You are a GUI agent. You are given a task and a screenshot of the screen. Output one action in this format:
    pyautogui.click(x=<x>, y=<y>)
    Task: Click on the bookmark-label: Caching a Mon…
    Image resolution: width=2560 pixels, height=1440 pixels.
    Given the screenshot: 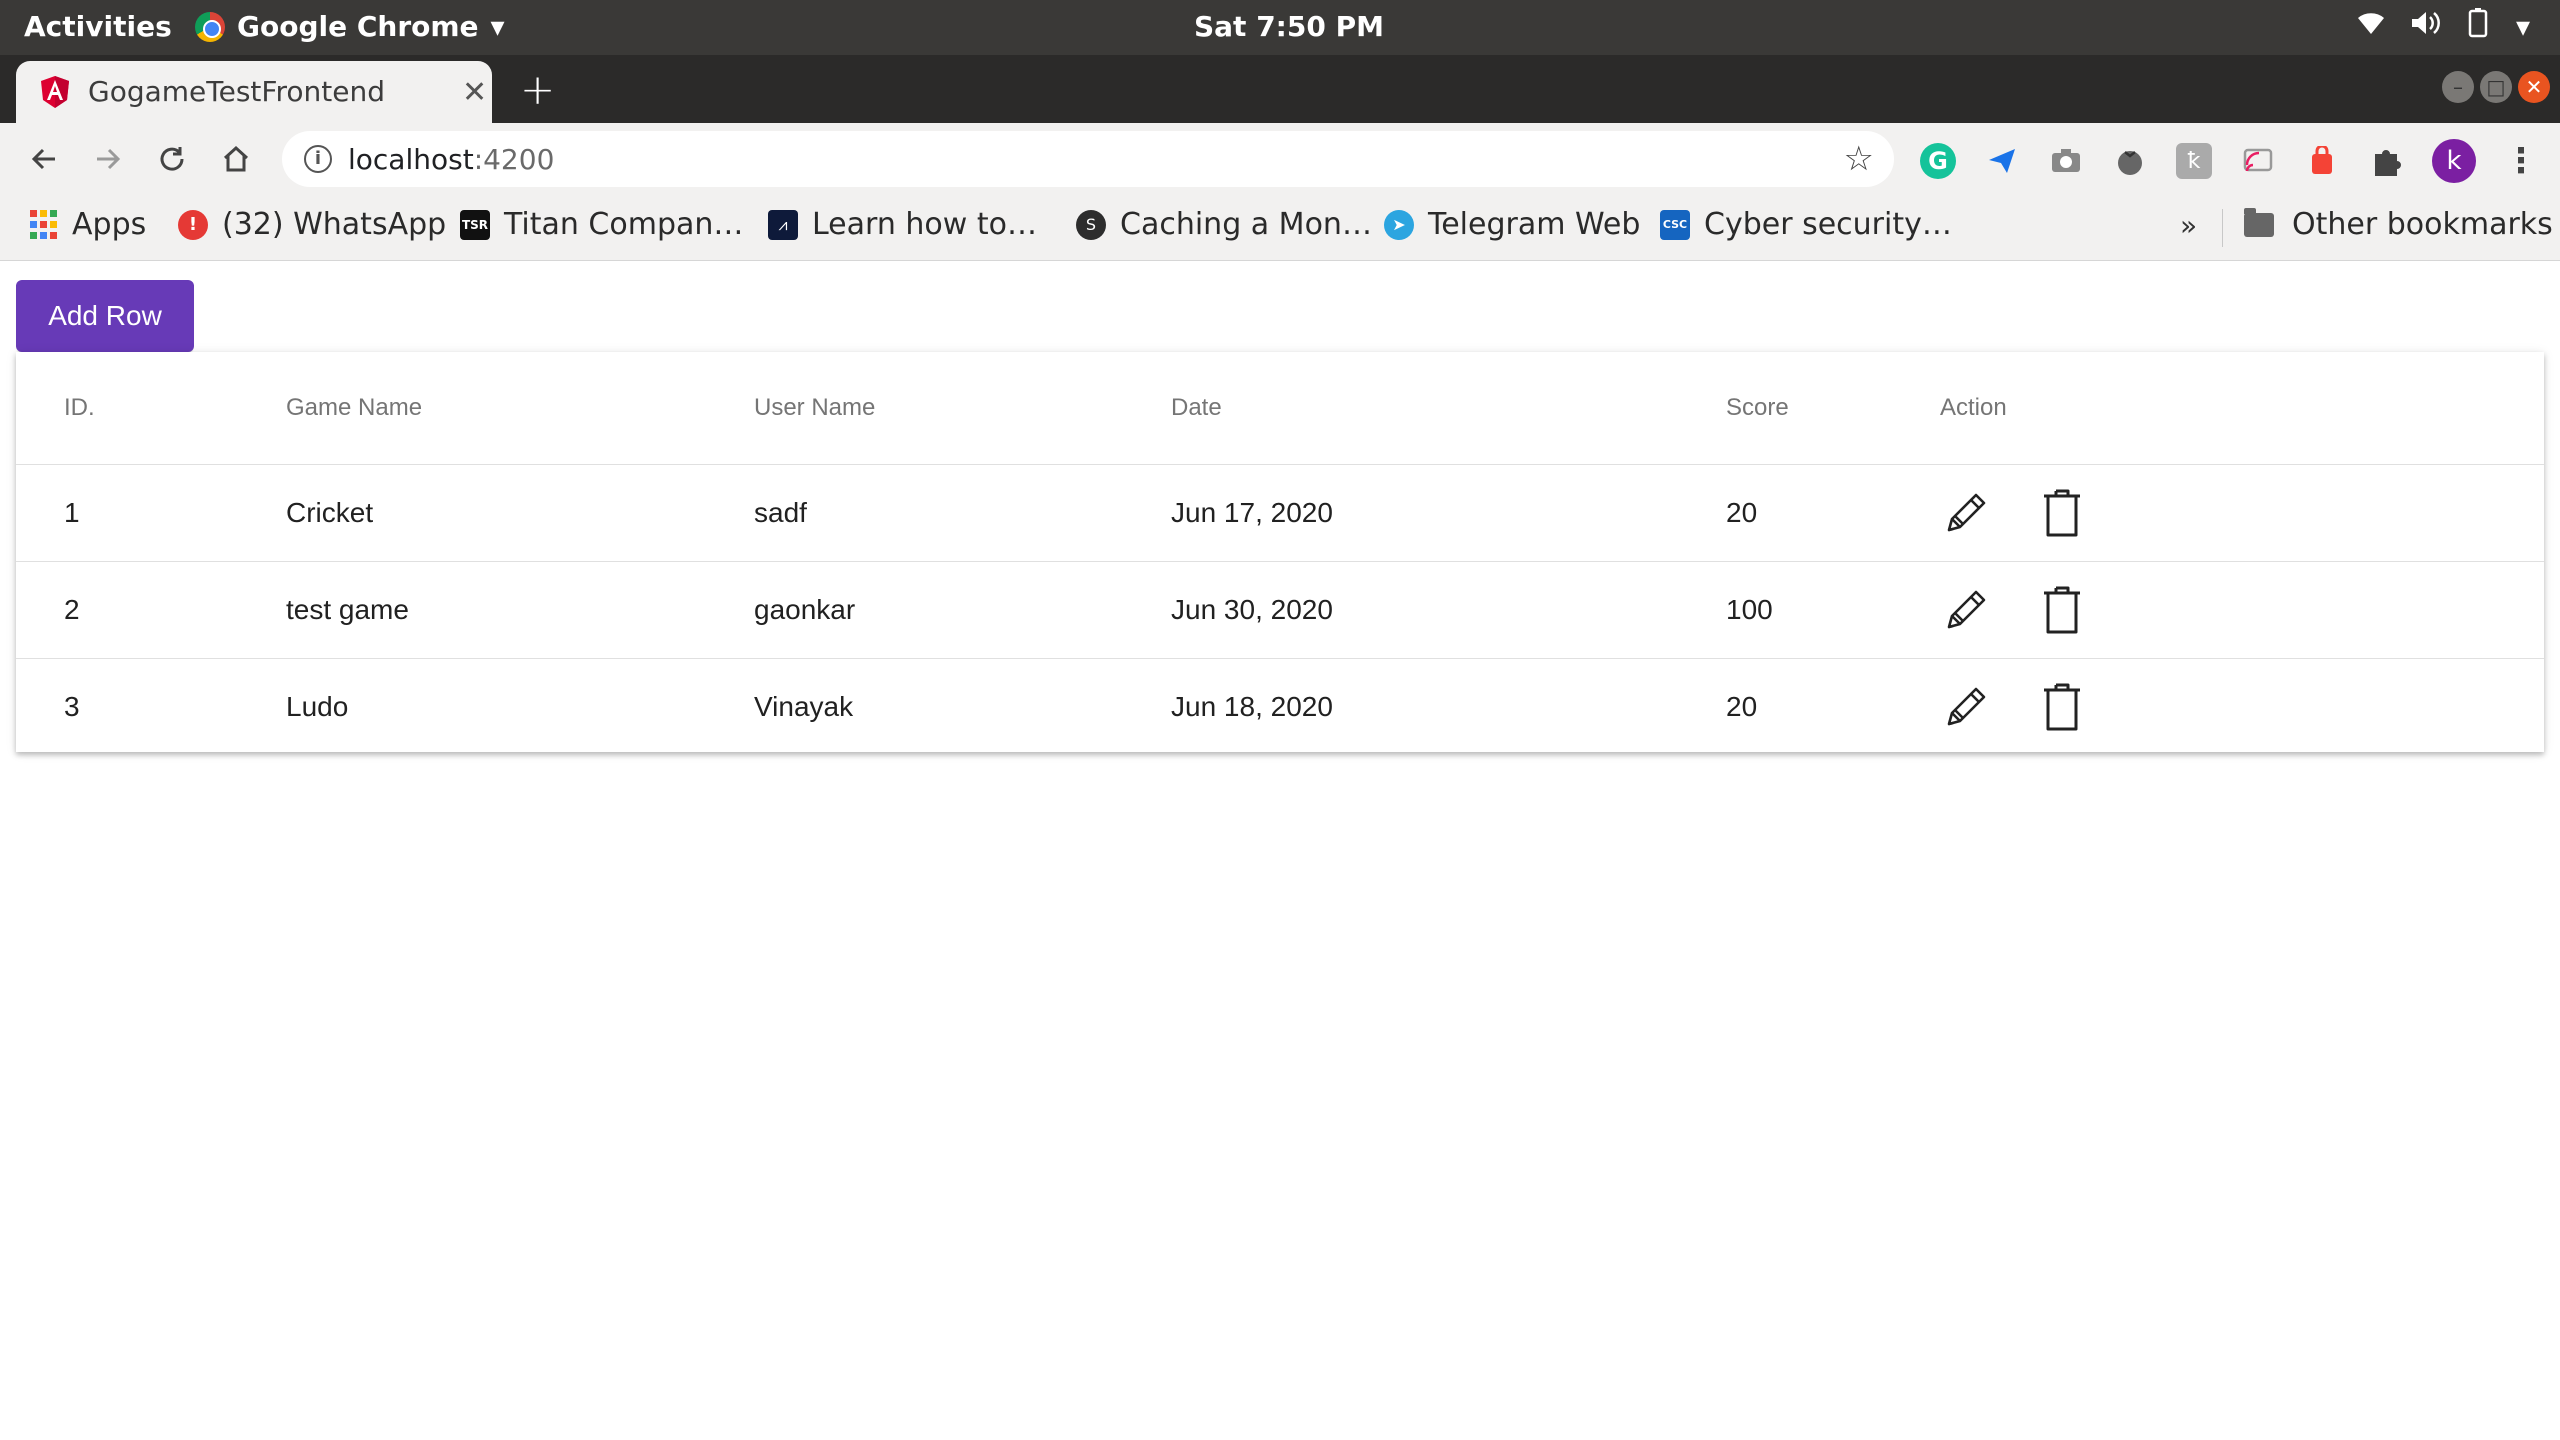 What is the action you would take?
    pyautogui.click(x=1246, y=224)
    